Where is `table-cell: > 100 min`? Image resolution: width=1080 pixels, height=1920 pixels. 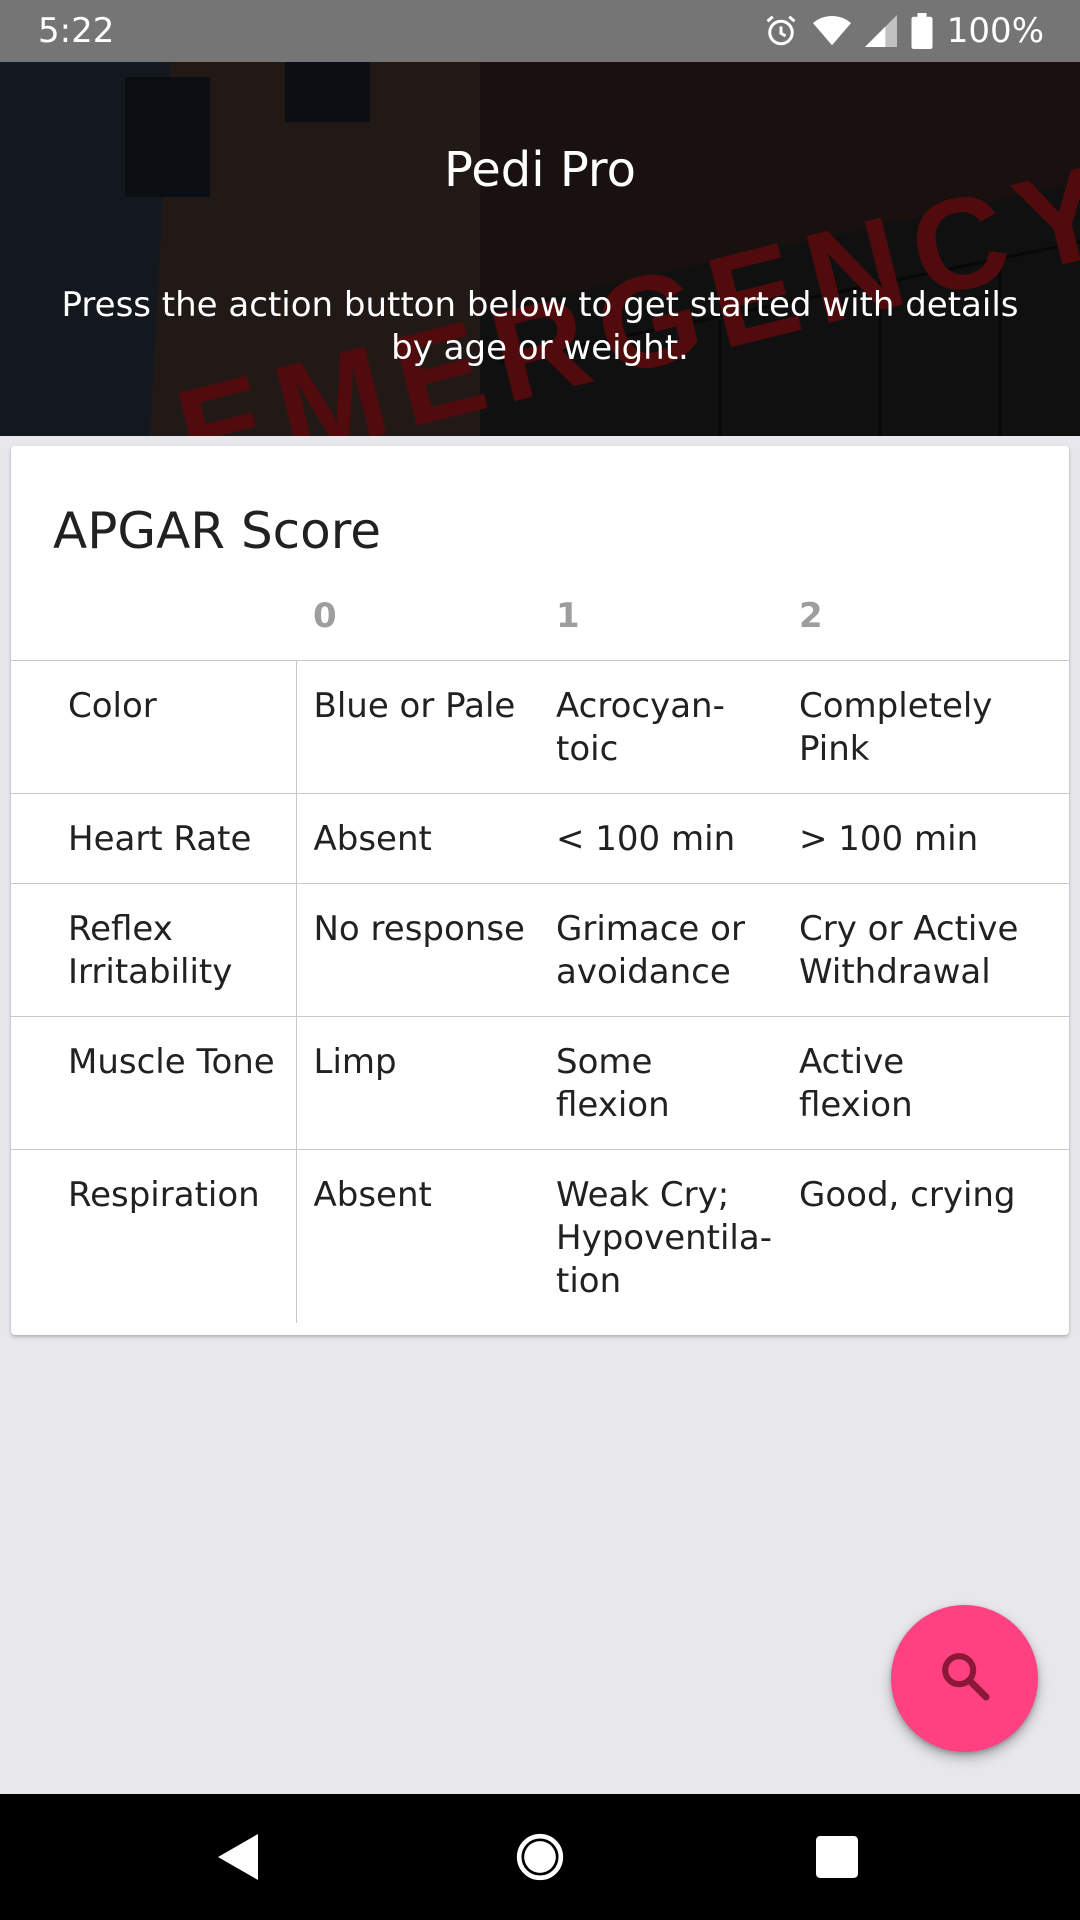
table-cell: > 100 min is located at coordinates (925, 838).